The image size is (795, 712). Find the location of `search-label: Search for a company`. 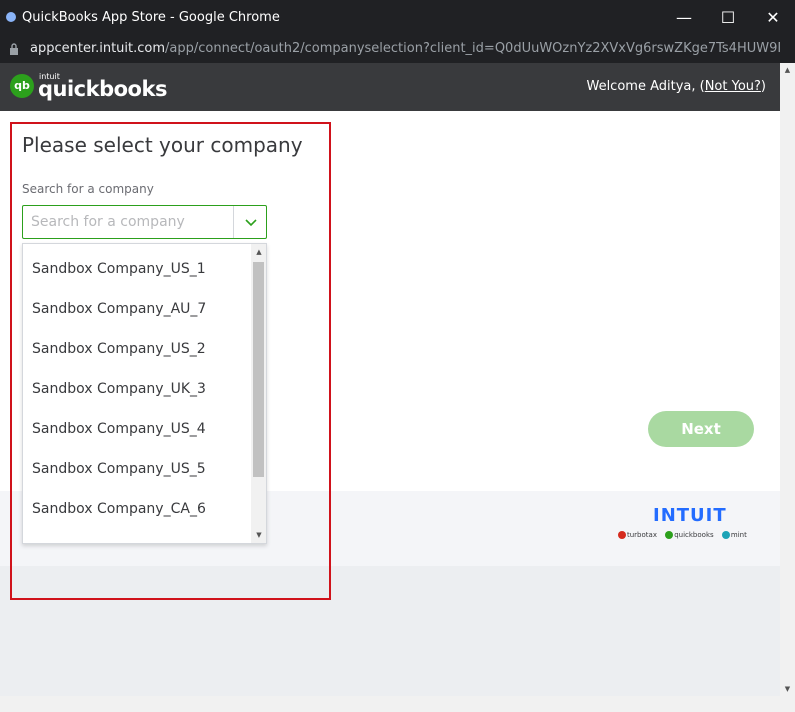

search-label: Search for a company is located at coordinates (88, 189).